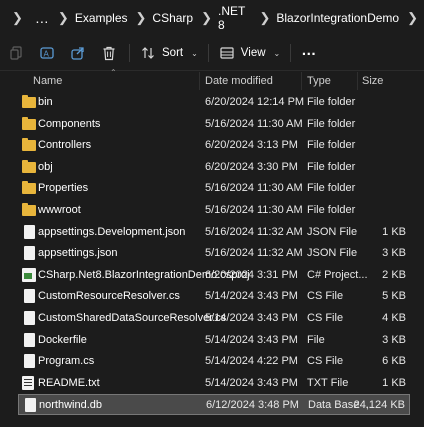 This screenshot has width=424, height=427. I want to click on breadcrumb-item-net8: .NET 8, so click(234, 18).